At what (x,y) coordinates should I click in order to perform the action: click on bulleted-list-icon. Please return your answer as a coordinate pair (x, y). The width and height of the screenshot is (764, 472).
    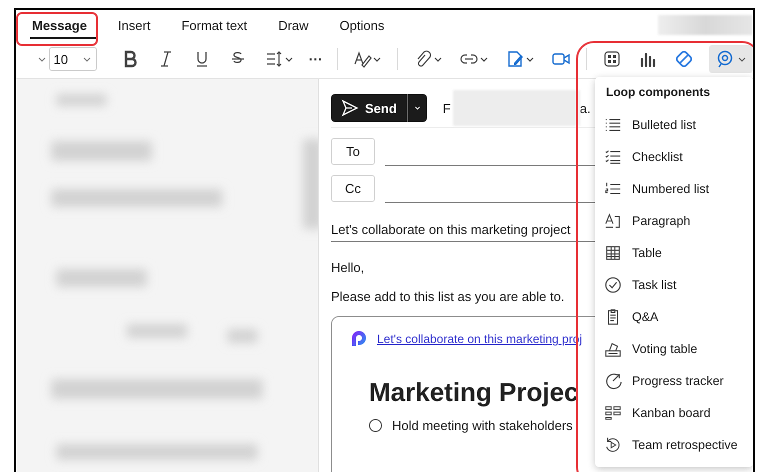
    Looking at the image, I should click on (613, 125).